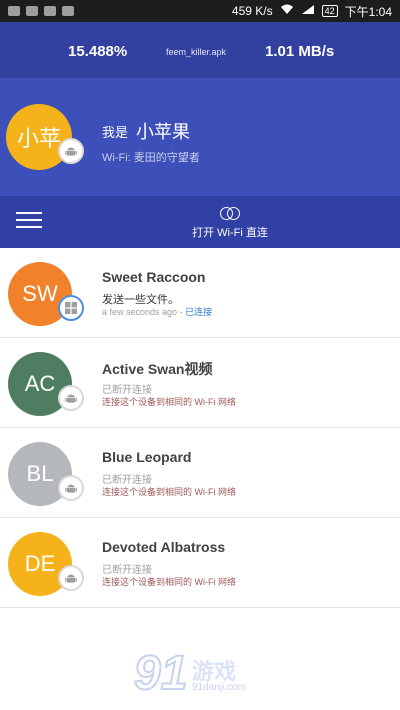 This screenshot has height=710, width=400. What do you see at coordinates (40, 293) in the screenshot?
I see `device-initials: SW` at bounding box center [40, 293].